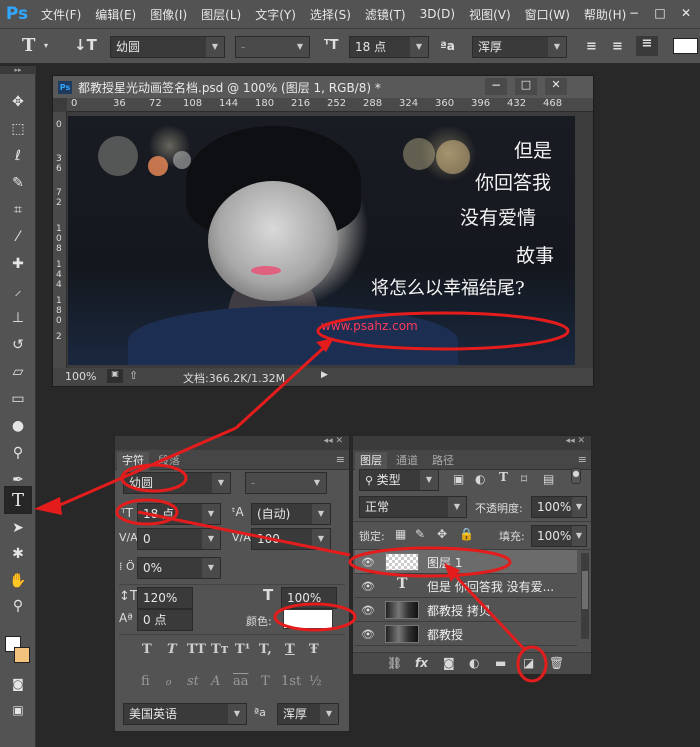  What do you see at coordinates (445, 634) in the screenshot?
I see `layer-name: 都教授` at bounding box center [445, 634].